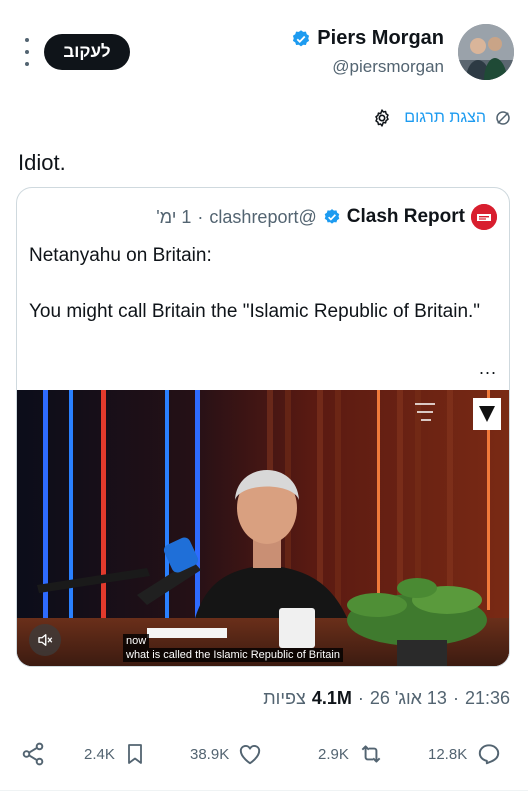 This screenshot has width=528, height=800. I want to click on tweet-text: Idiot., so click(42, 162).